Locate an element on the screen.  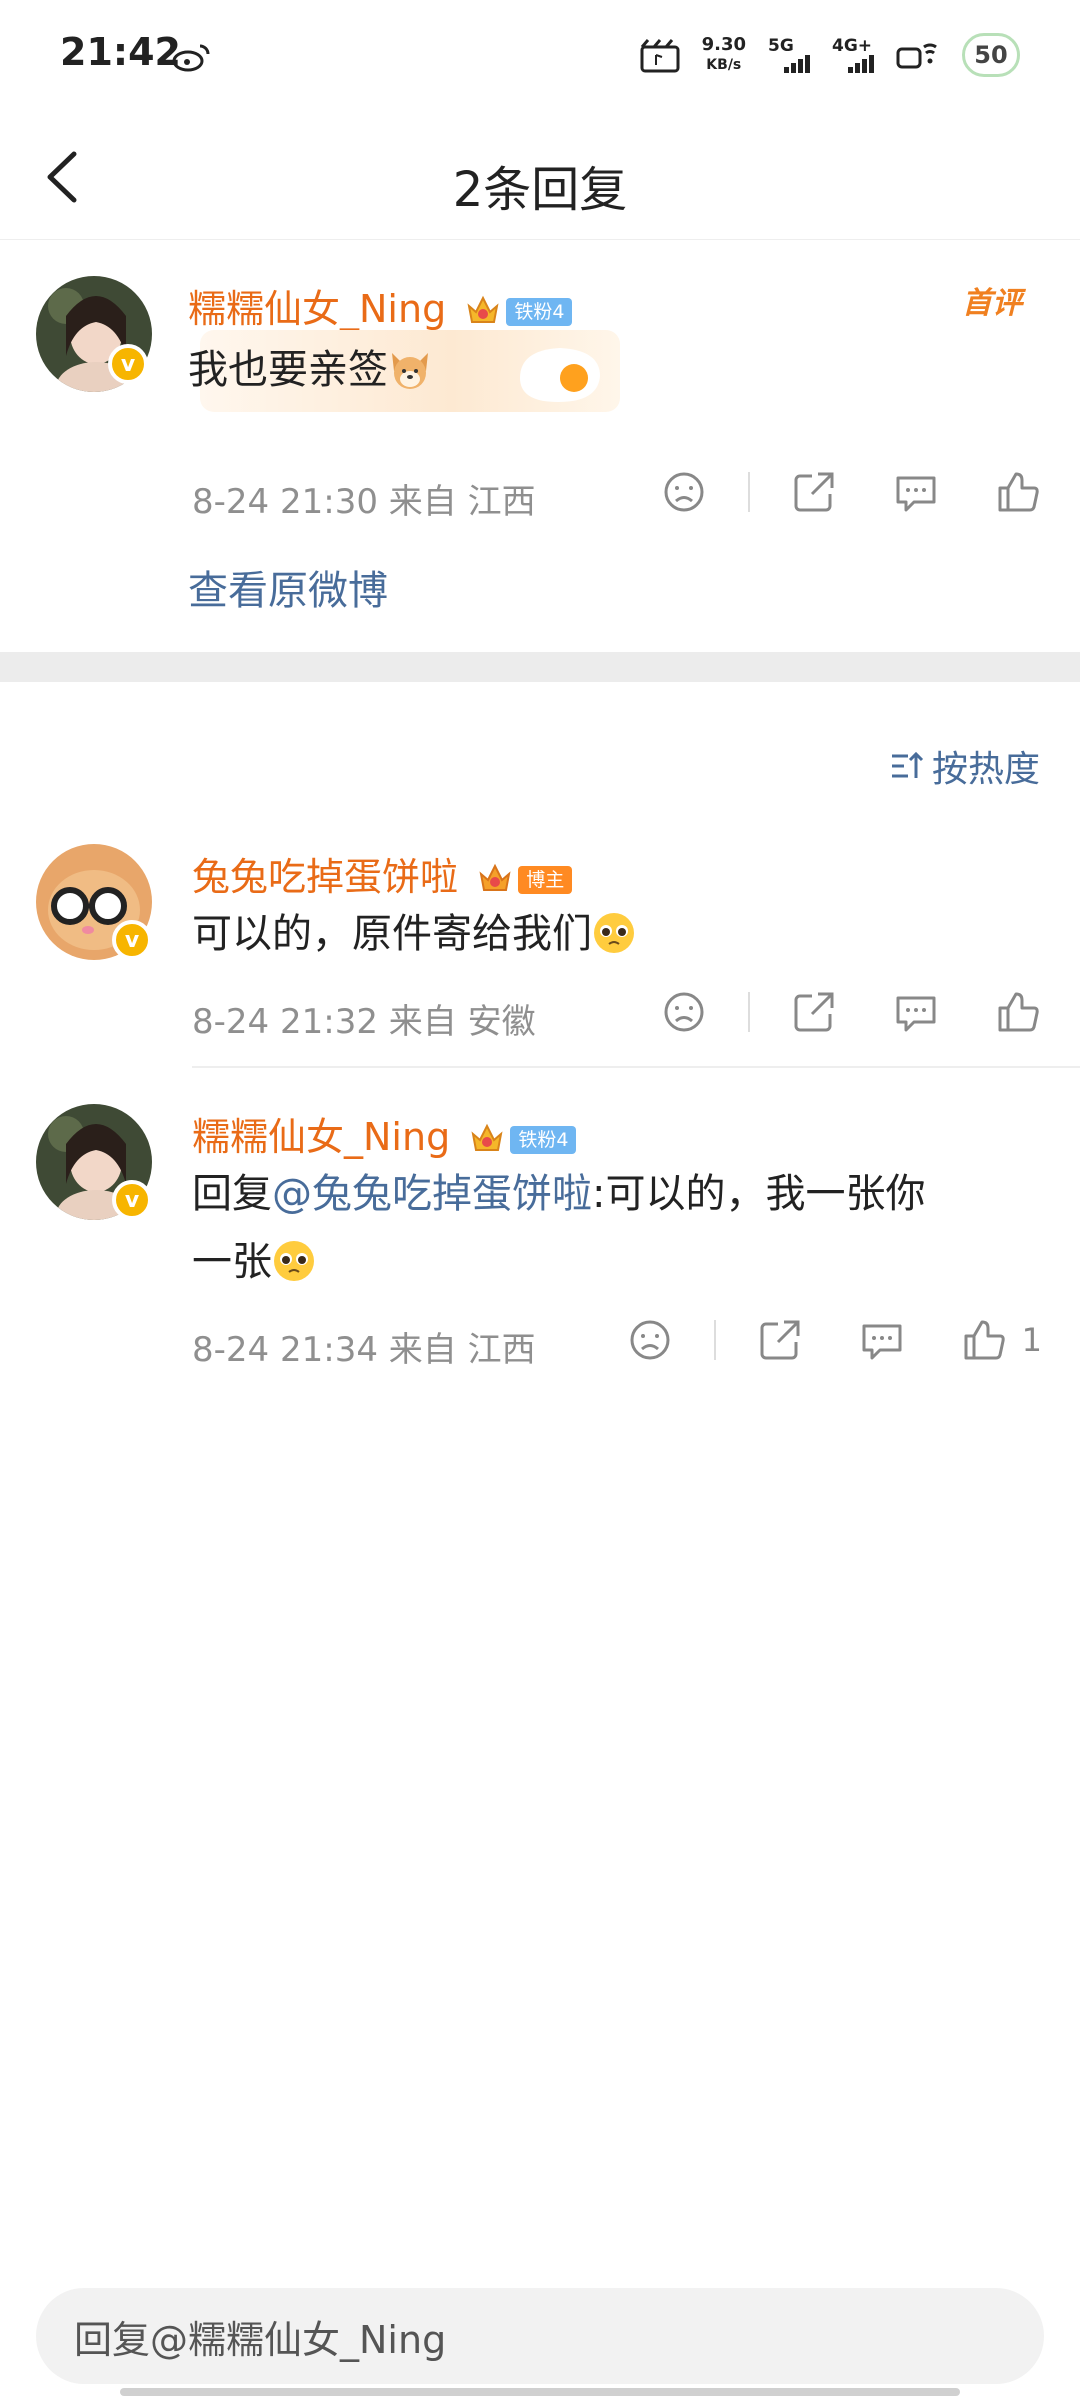
reply-item: v 兔兔吃掉蛋饼啦 博主 可以的，原件寄给我们 8-24 21:32 来自 安徽 is located at coordinates (540, 952).